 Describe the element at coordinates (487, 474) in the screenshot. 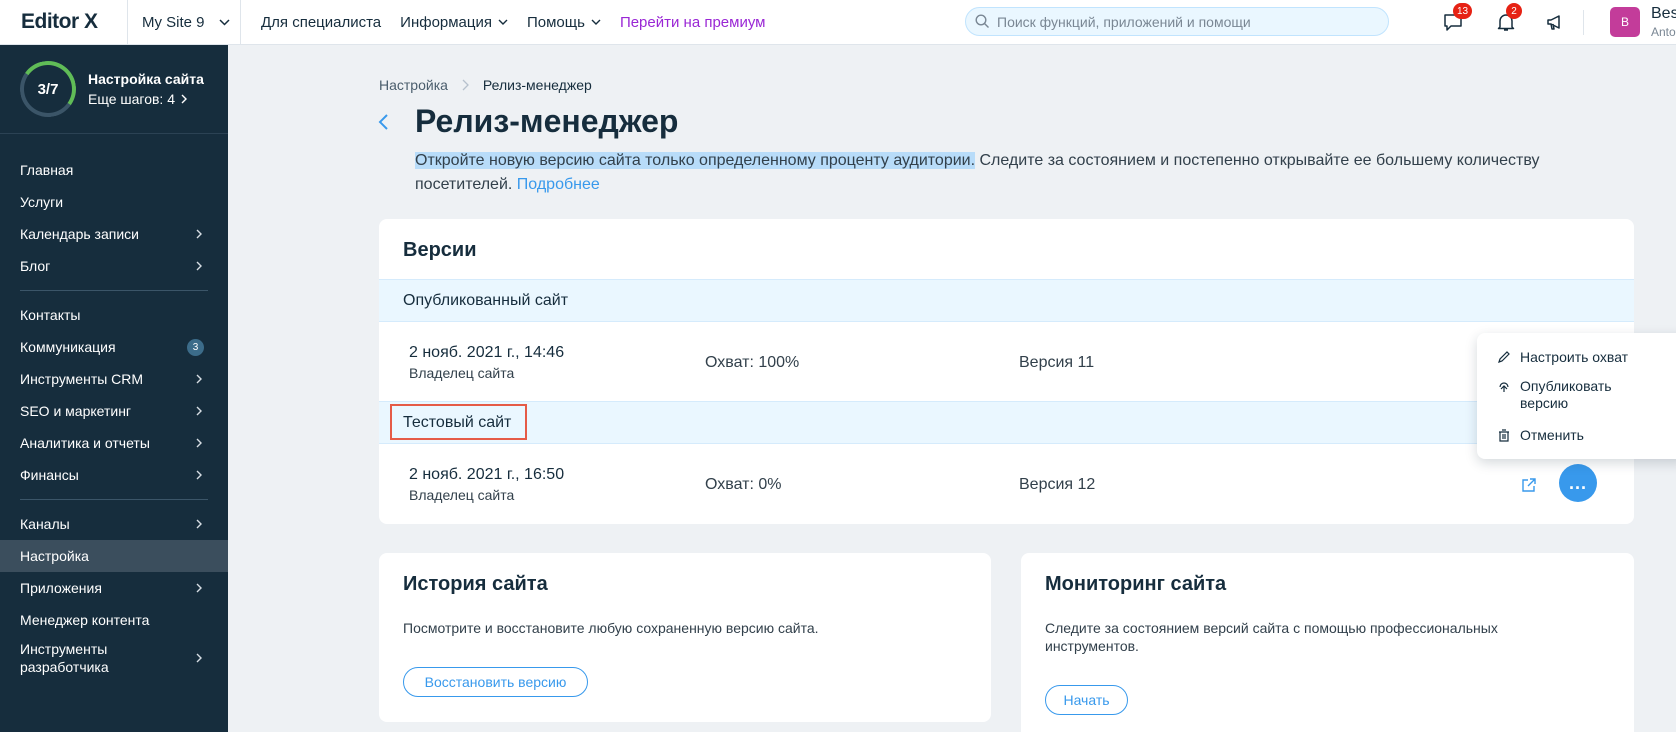

I see `version-date: 2 нояб. 2021 г., 16:50` at that location.